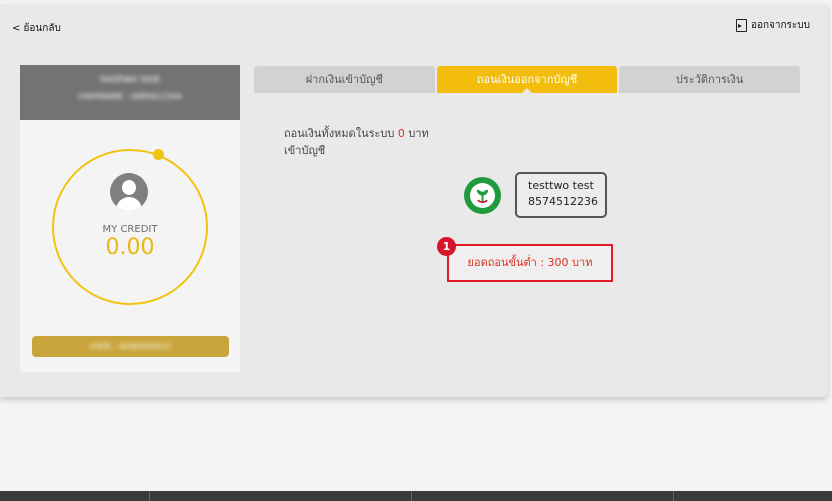 The image size is (832, 501). What do you see at coordinates (130, 229) in the screenshot?
I see `credit-label: MY CREDIT` at bounding box center [130, 229].